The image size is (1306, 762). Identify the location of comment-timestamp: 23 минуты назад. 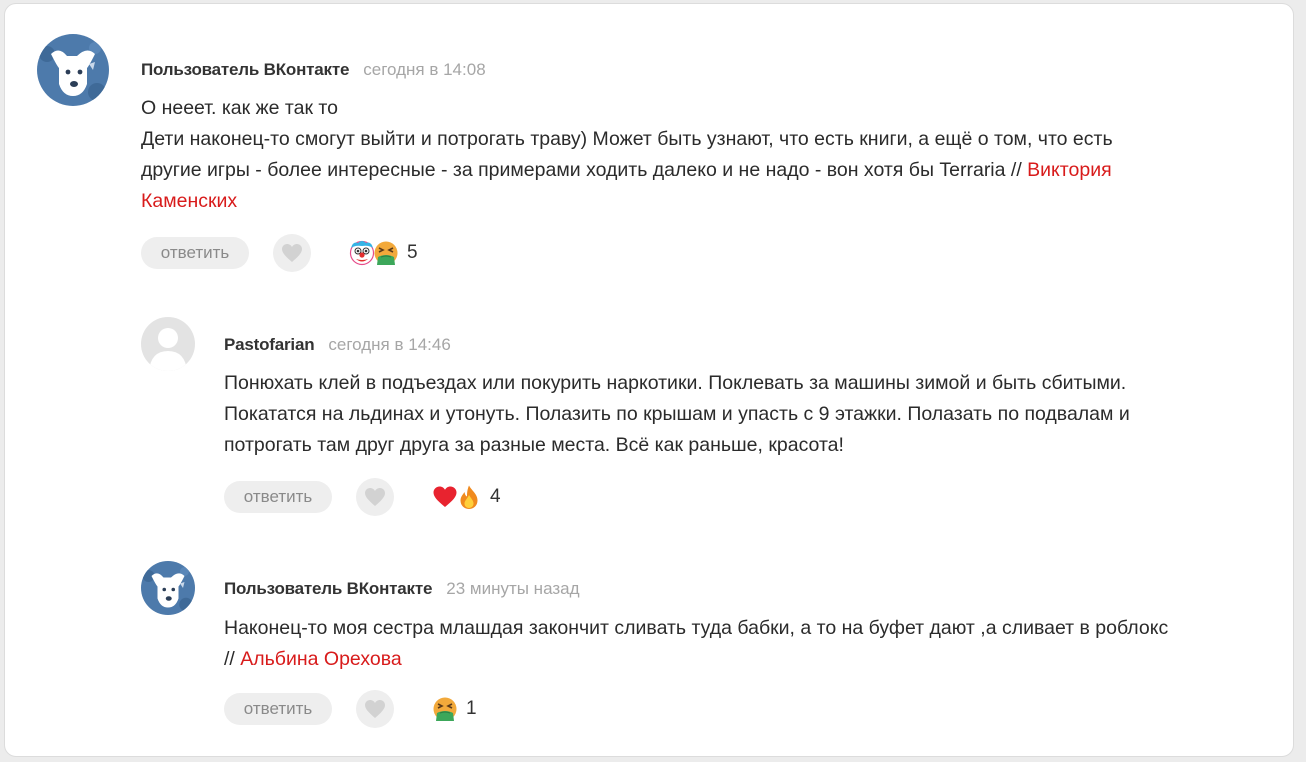
(512, 588).